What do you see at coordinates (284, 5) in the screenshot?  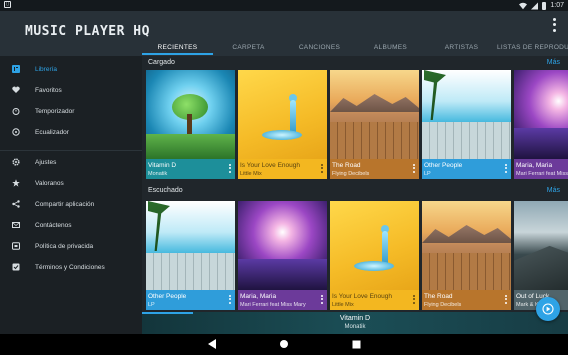 I see `status-bar: ▯ 1:07` at bounding box center [284, 5].